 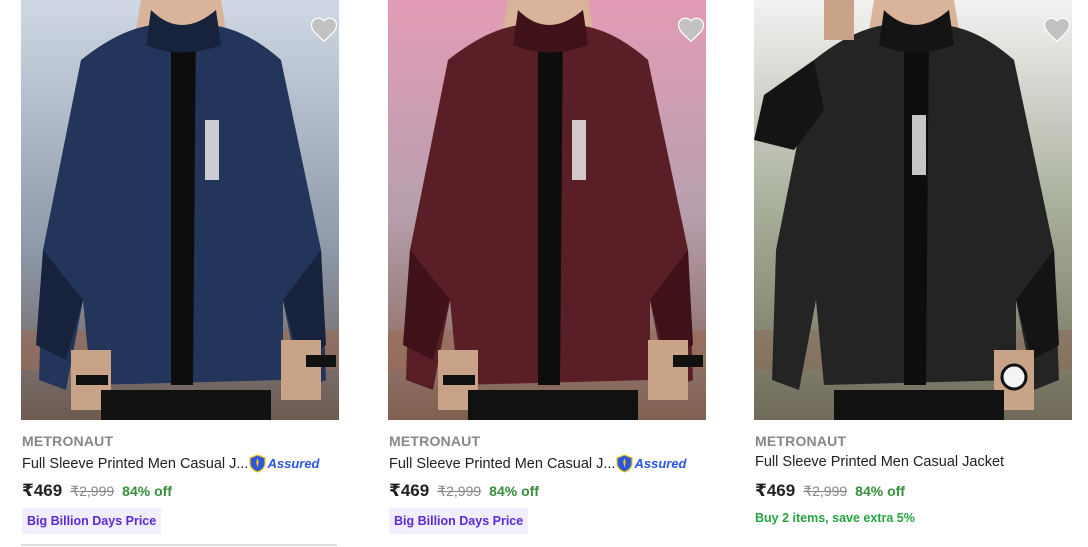 I want to click on bundle-offer-text: Buy 2 items, save extra 5%, so click(x=835, y=518).